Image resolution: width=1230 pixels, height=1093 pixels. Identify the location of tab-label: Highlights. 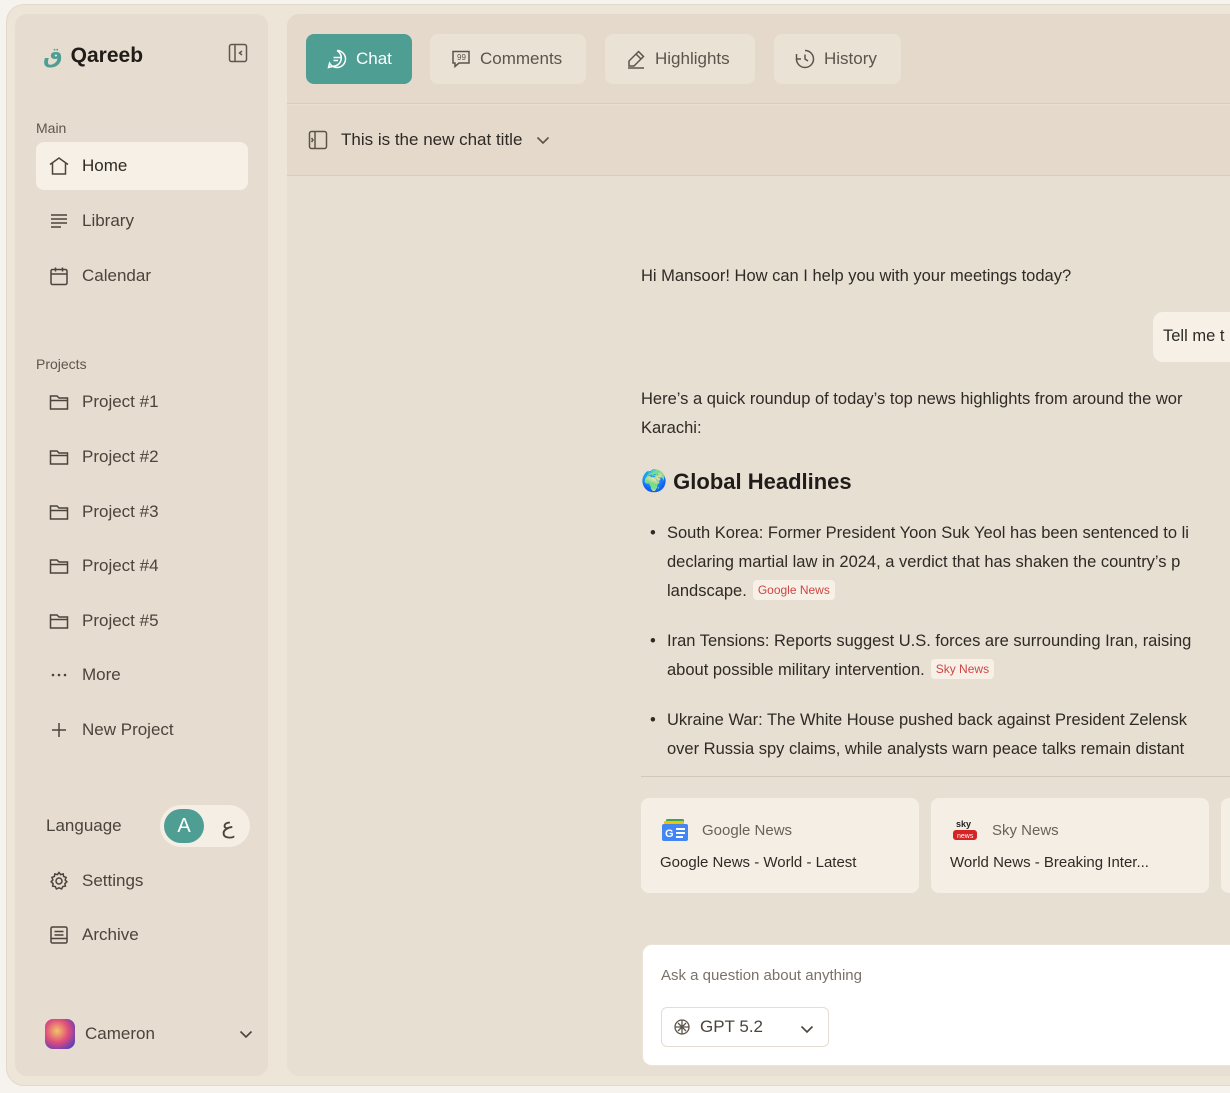
(692, 58).